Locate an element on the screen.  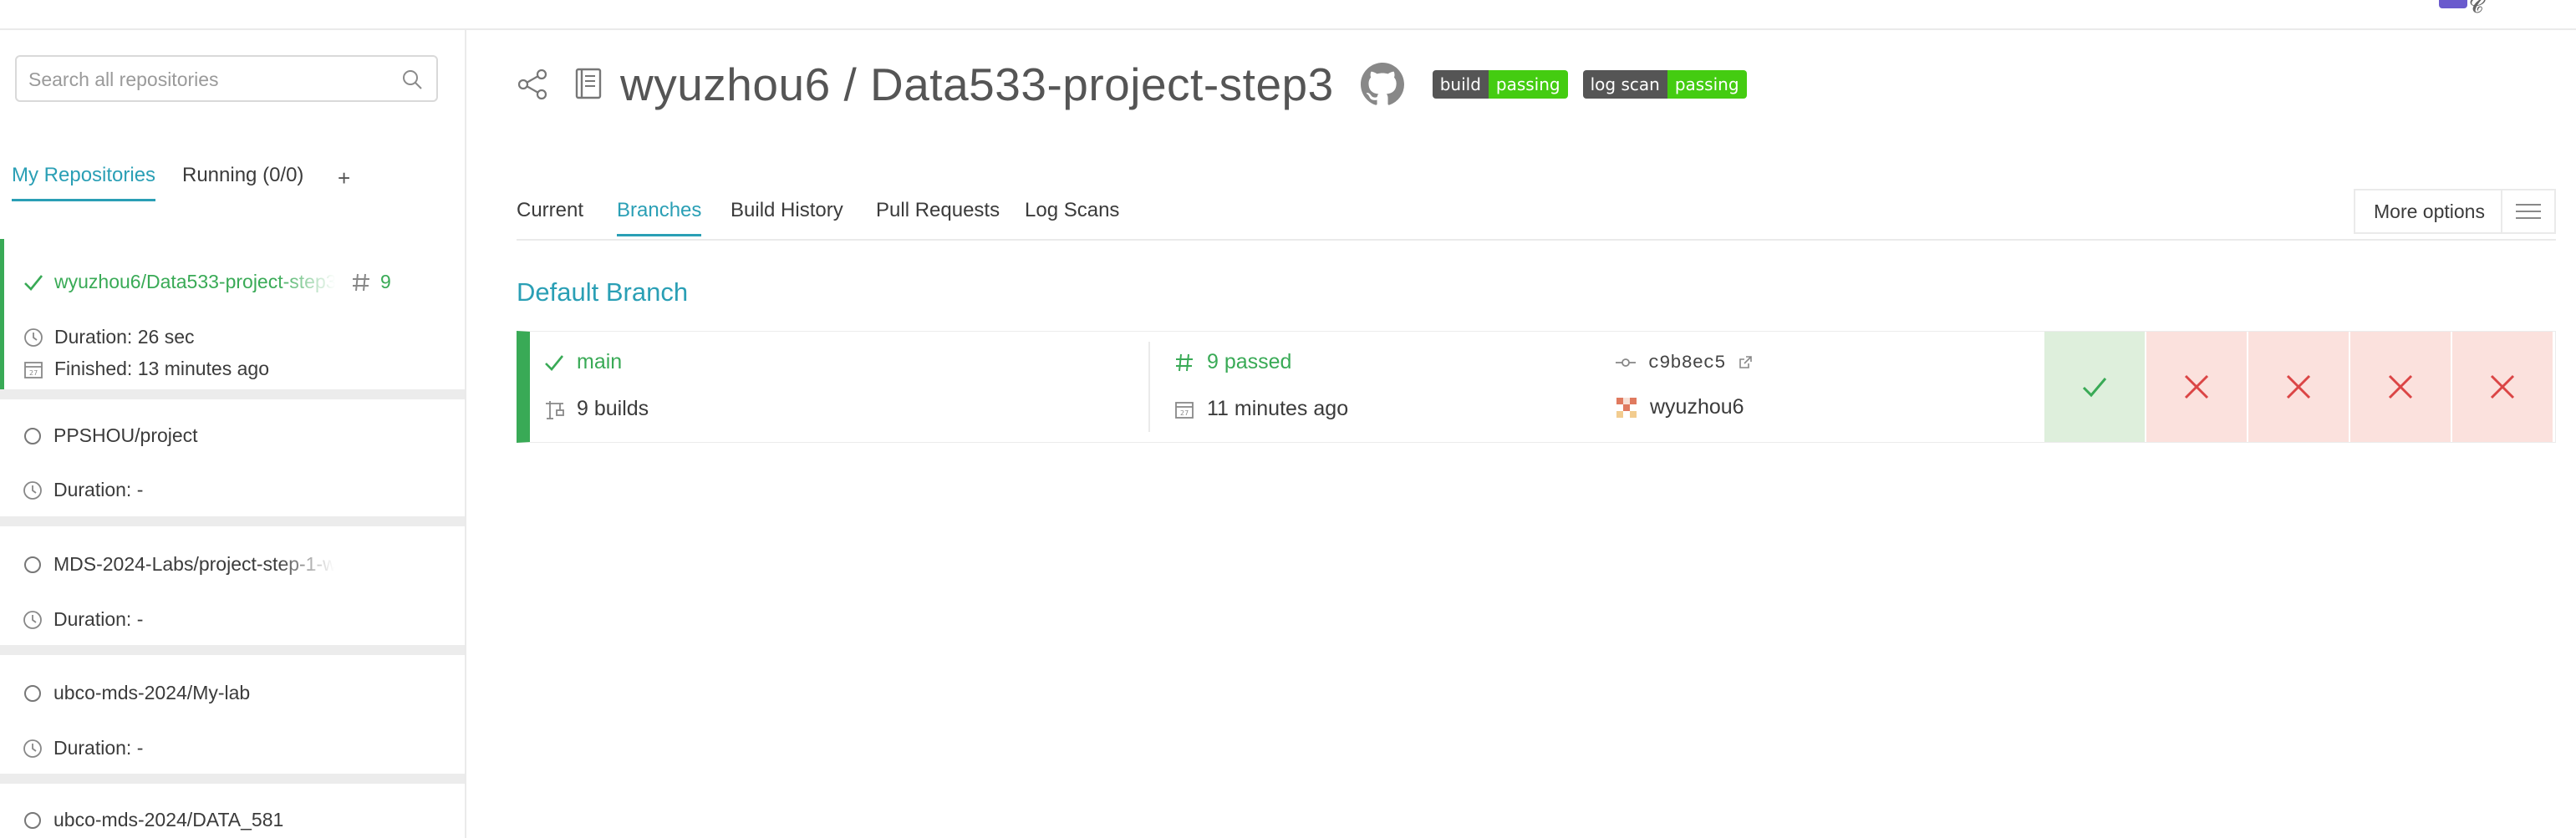
build-status-badge: build passing is located at coordinates (1500, 84).